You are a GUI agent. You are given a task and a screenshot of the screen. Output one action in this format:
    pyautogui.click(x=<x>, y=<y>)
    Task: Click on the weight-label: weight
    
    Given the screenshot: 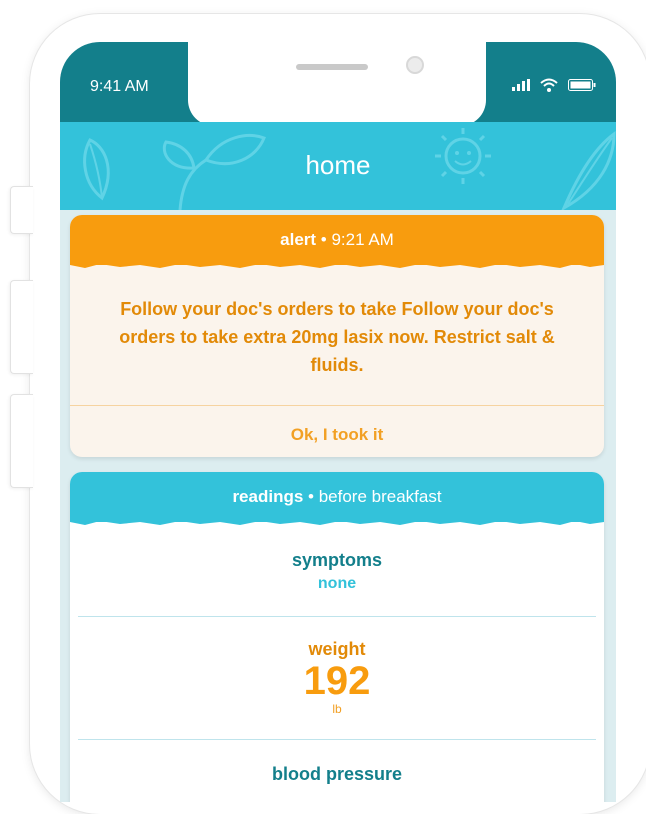 What is the action you would take?
    pyautogui.click(x=337, y=649)
    